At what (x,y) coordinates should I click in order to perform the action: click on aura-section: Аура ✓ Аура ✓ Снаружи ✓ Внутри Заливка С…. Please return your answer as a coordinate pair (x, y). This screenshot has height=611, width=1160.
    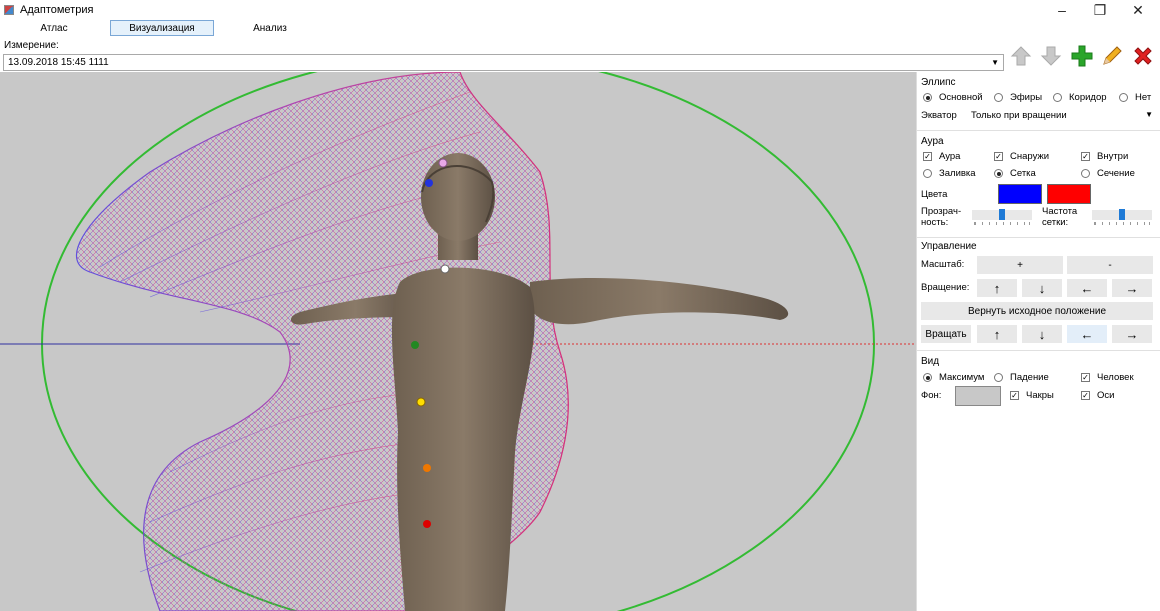
    Looking at the image, I should click on (1038, 185).